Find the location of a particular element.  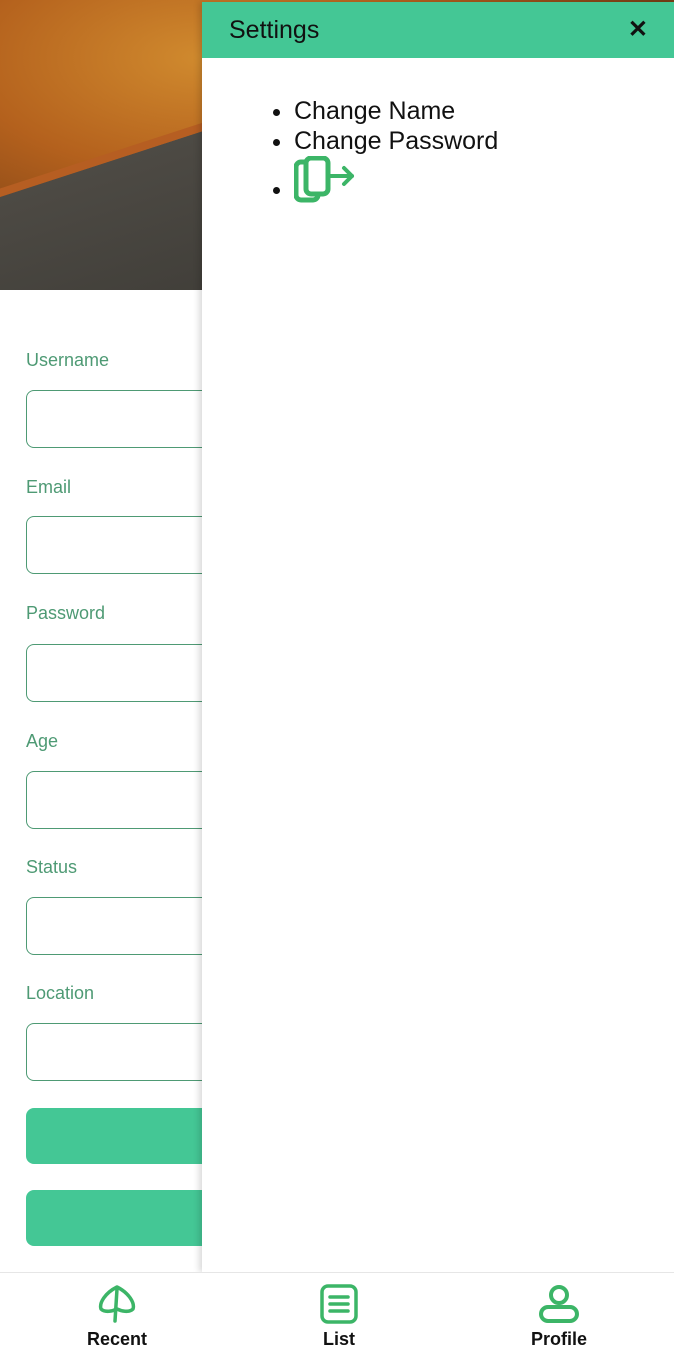

menu-item-change-name: Change Name is located at coordinates (484, 111).